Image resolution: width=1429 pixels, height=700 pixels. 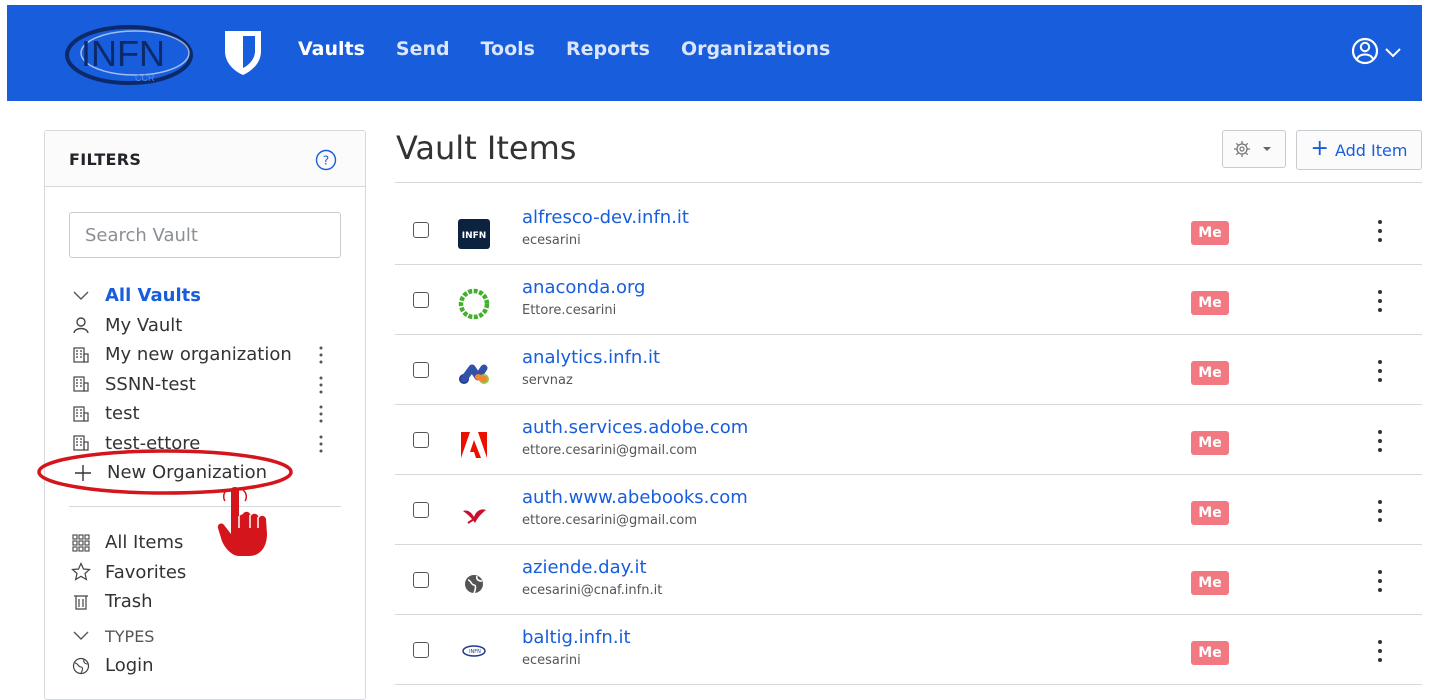 I want to click on sidebar-divider, so click(x=205, y=506).